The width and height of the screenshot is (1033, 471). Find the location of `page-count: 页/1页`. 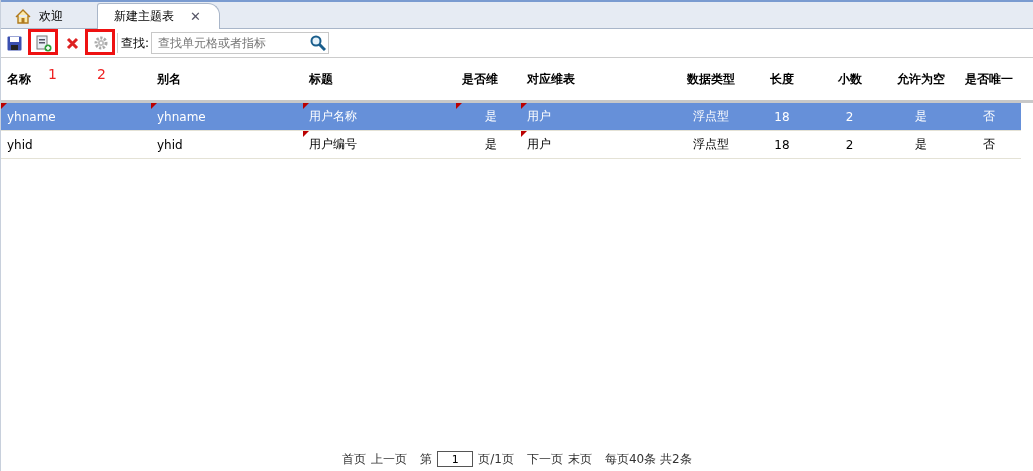

page-count: 页/1页 is located at coordinates (496, 459).